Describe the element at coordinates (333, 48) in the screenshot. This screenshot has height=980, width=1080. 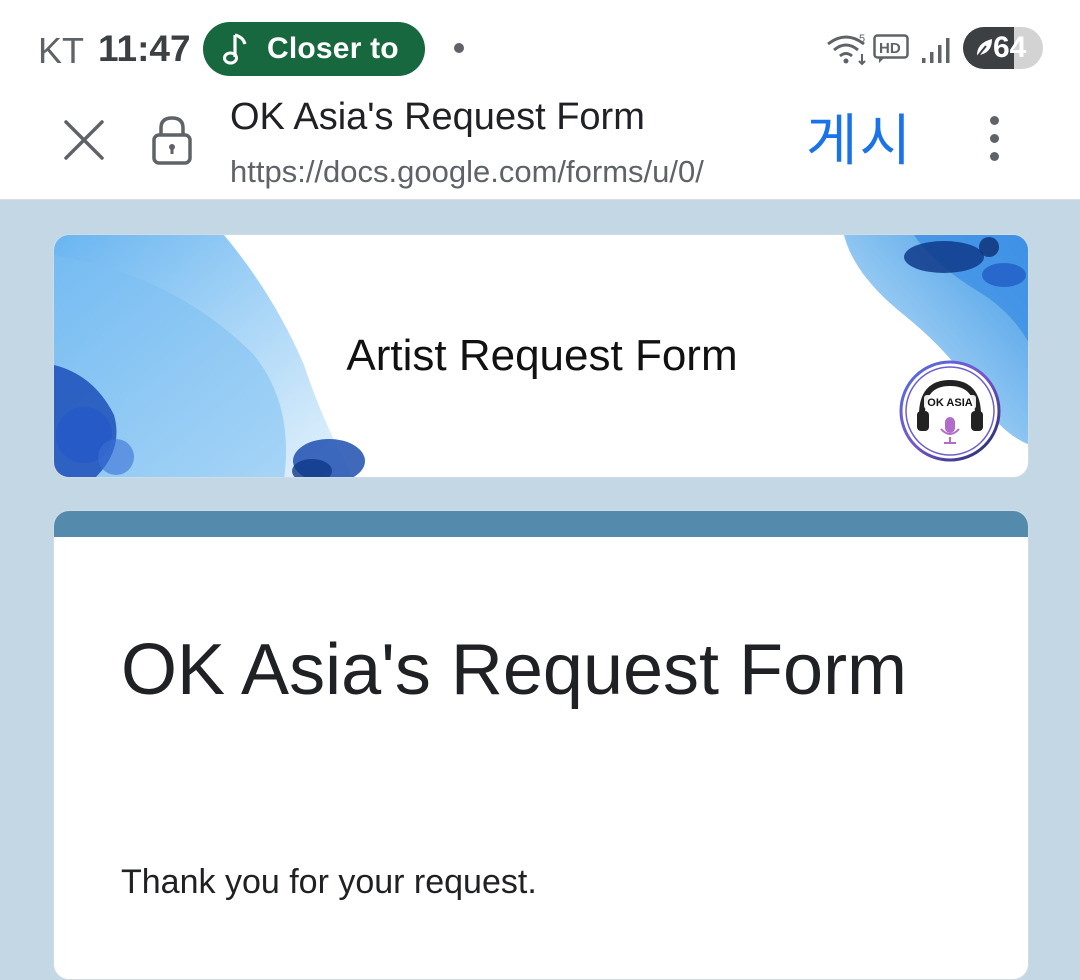
I see `now-playing-title: Closer to` at that location.